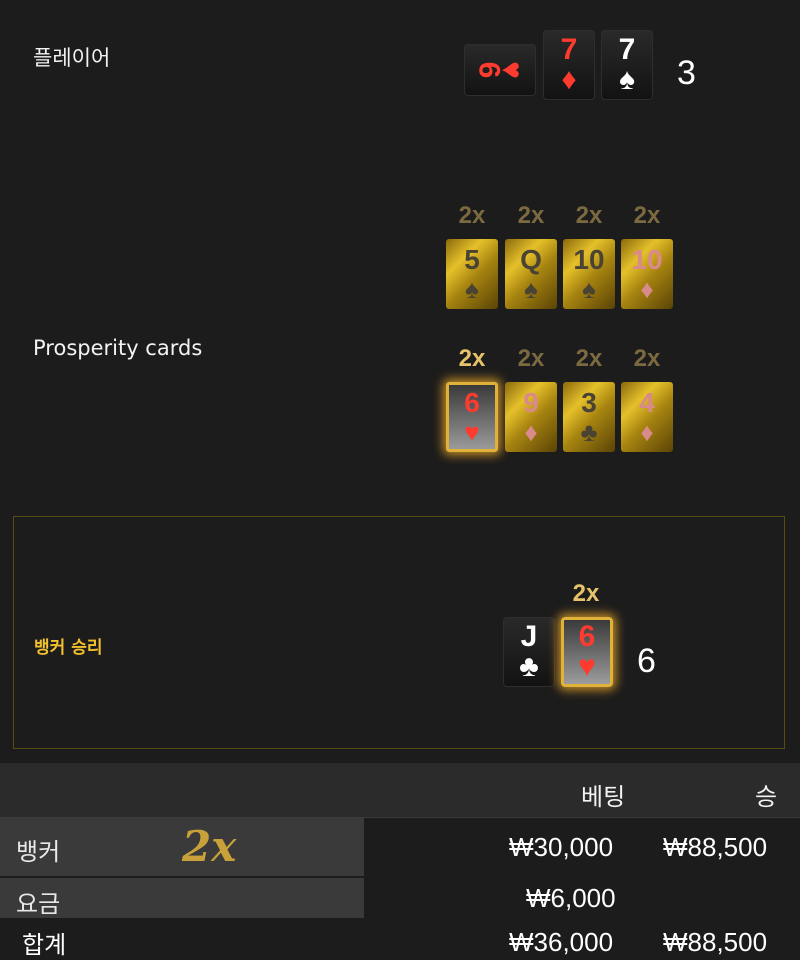  I want to click on win-column-header: 승, so click(766, 797).